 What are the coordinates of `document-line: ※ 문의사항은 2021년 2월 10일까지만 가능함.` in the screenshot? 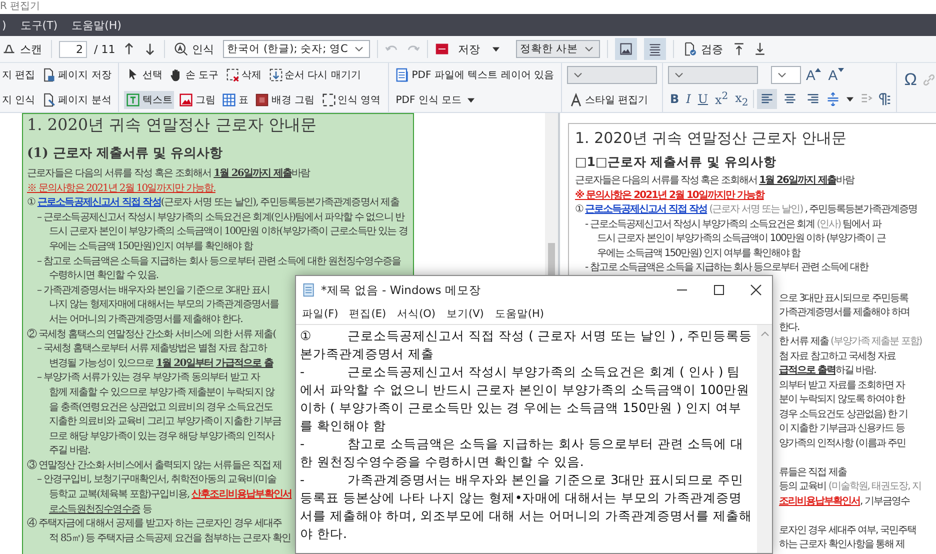 It's located at (121, 189).